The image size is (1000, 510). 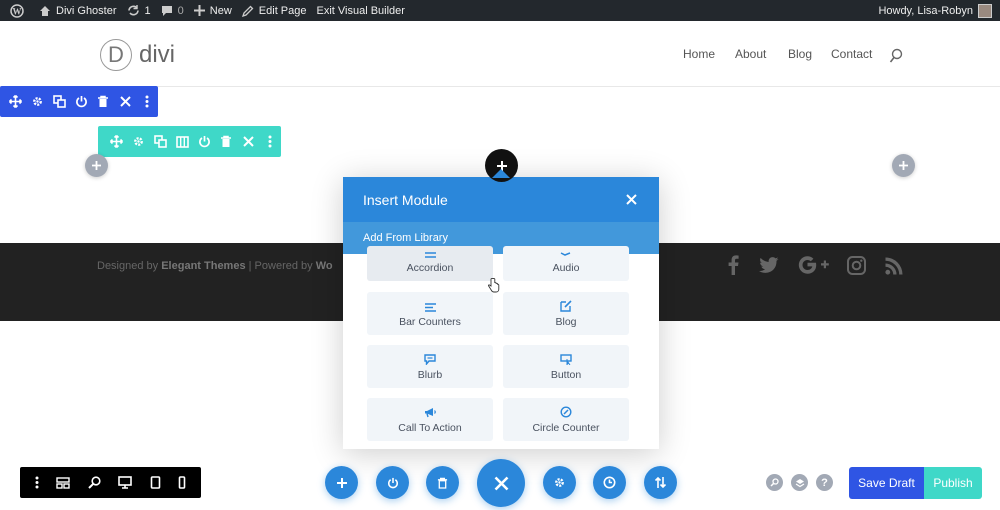 I want to click on disable-button, so click(x=392, y=482).